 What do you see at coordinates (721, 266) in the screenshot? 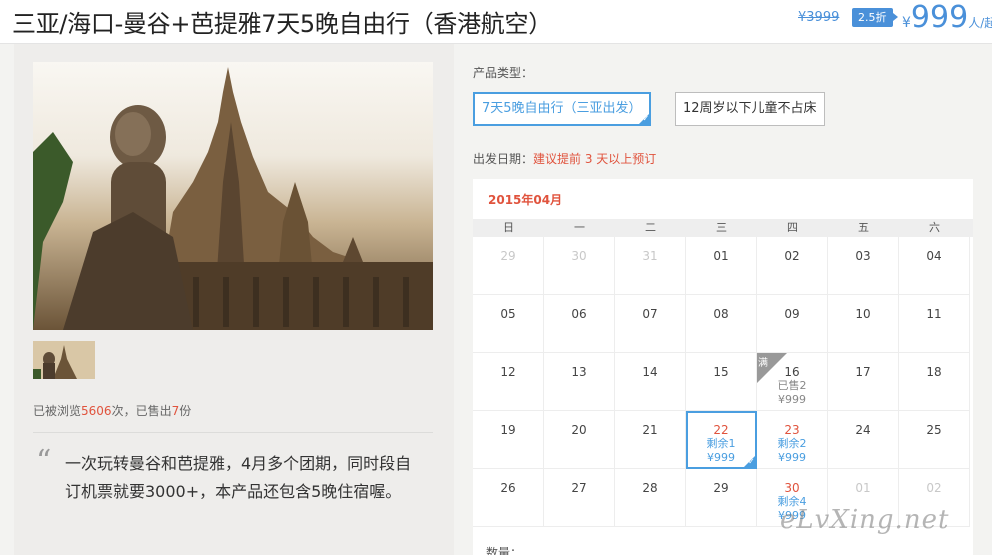
I see `calendar-day: 01` at bounding box center [721, 266].